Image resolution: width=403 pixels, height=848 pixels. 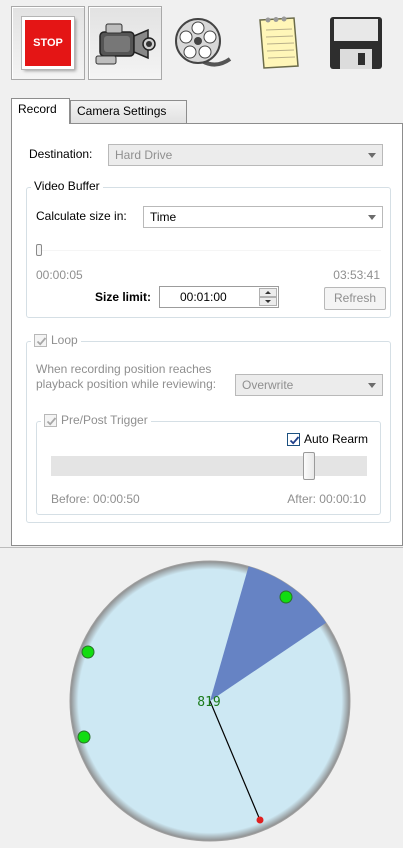 I want to click on pre-post-checkbox, so click(x=50, y=420).